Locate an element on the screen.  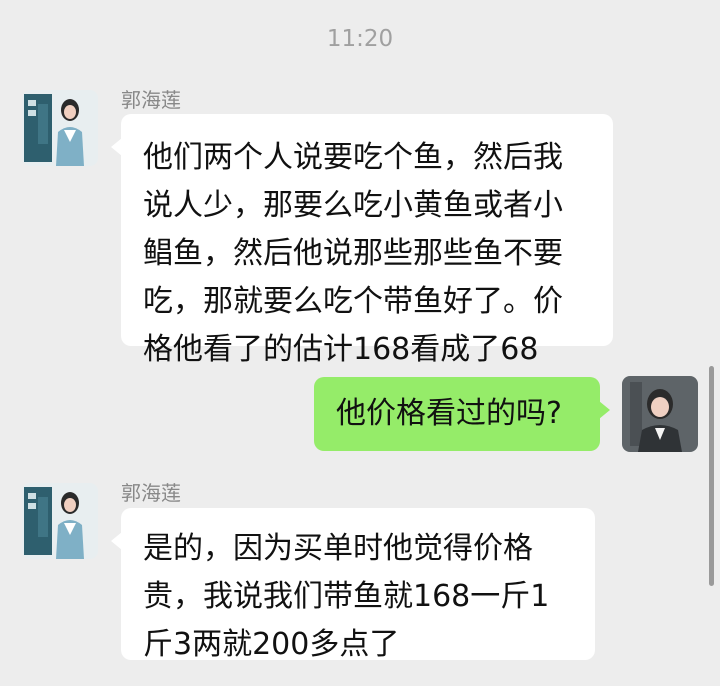
outgoing-message-bubble: 他价格看过的吗? is located at coordinates (462, 414).